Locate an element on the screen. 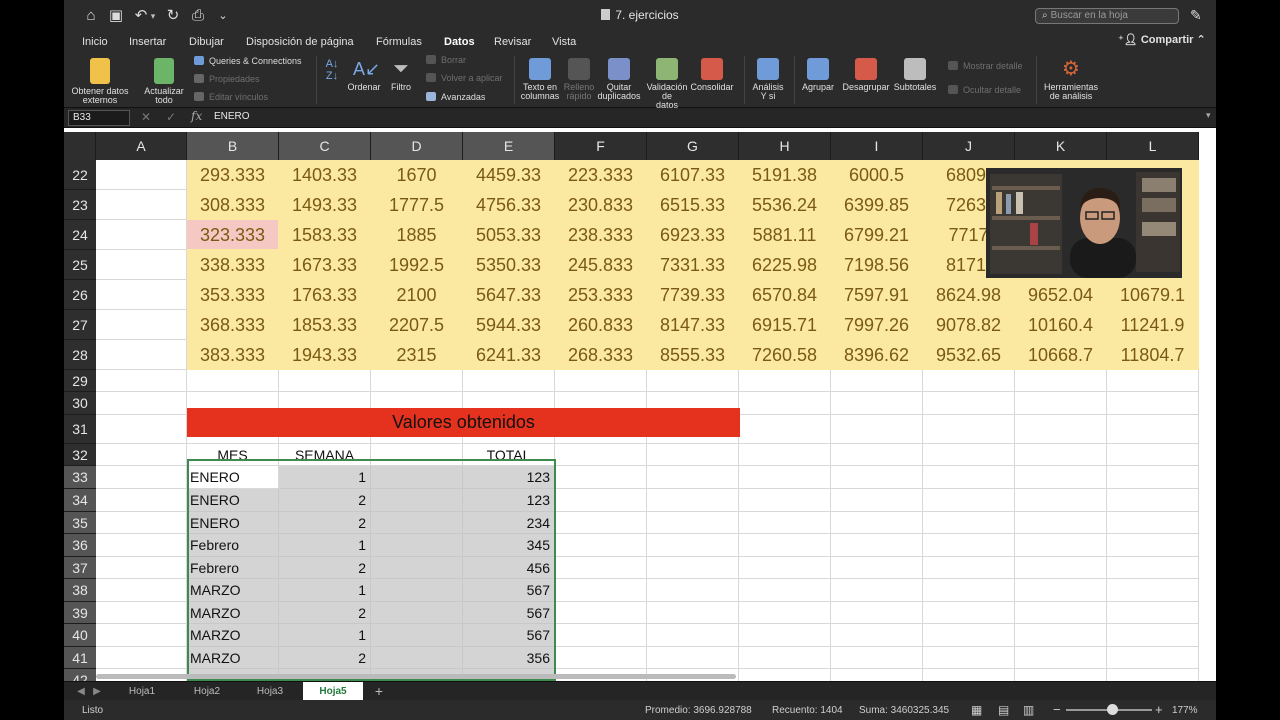 The image size is (1280, 720). analysis-tools-button: ⚙ Herramientas de análisis is located at coordinates (1071, 79).